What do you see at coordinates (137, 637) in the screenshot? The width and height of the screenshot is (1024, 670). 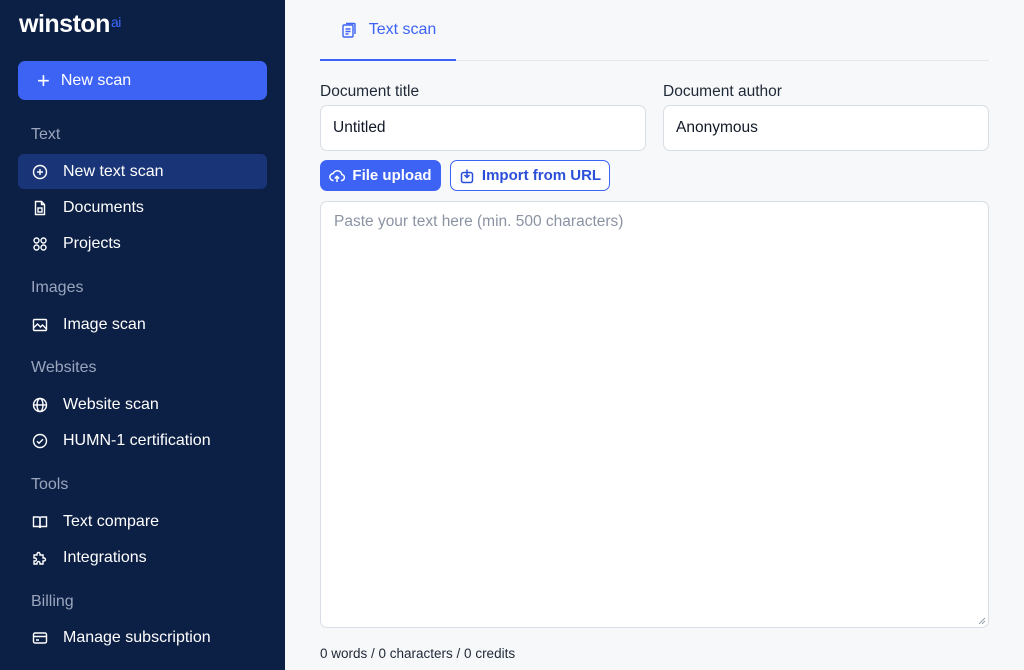 I see `sidebar-item-label: Manage subscription` at bounding box center [137, 637].